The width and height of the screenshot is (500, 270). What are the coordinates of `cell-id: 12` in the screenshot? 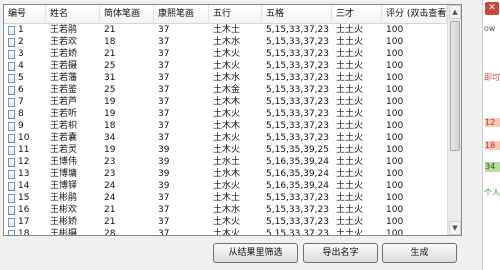 It's located at (25, 162).